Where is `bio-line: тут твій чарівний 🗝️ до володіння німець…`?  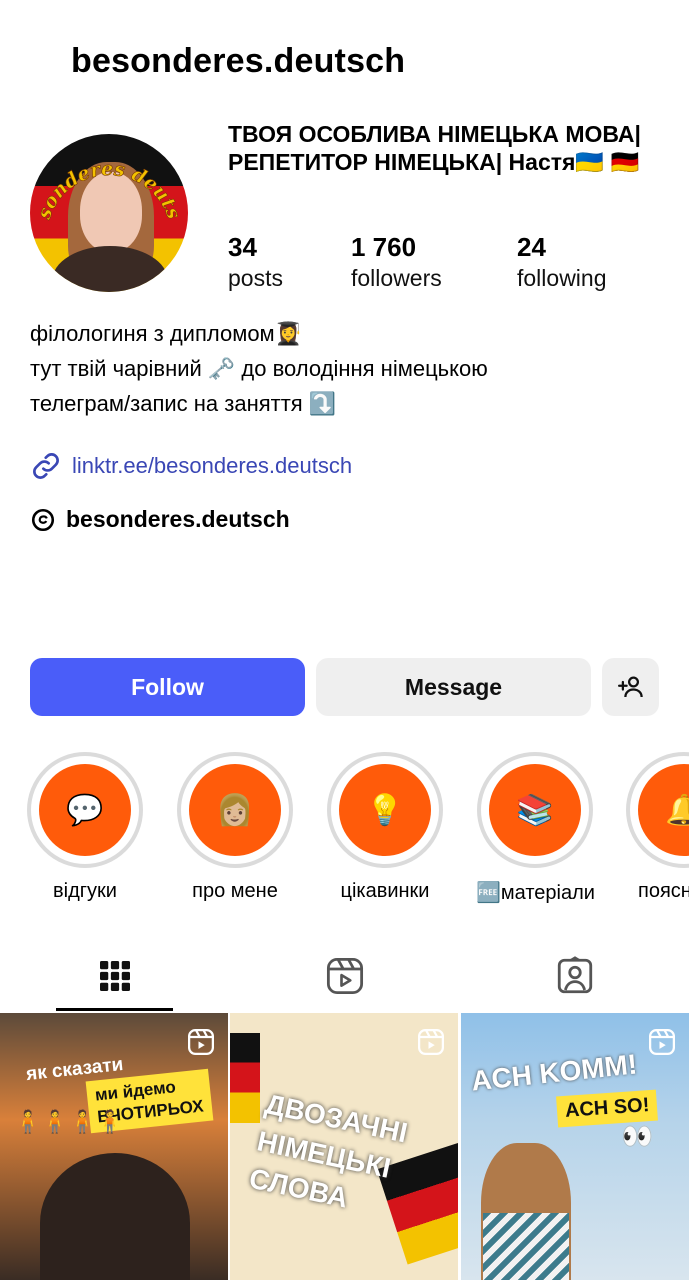 bio-line: тут твій чарівний 🗝️ до володіння німець… is located at coordinates (259, 368).